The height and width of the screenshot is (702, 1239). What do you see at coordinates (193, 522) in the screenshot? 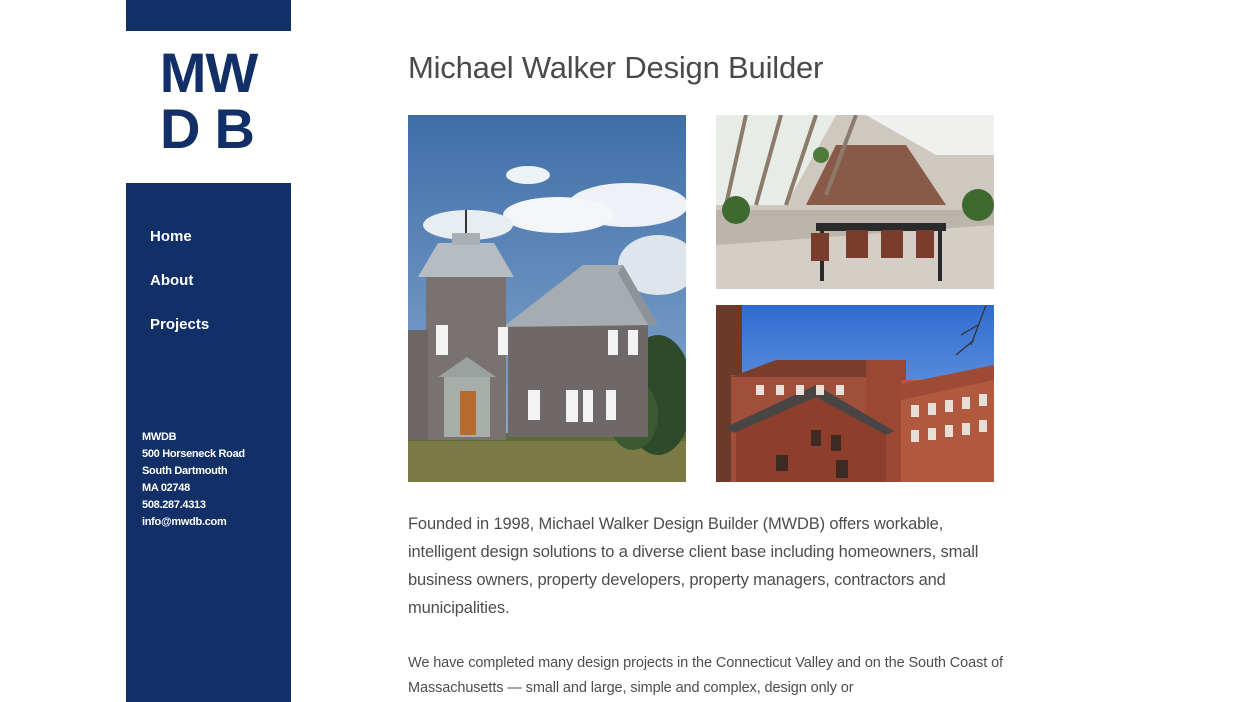
I see `contact-email: info@mwdb.com` at bounding box center [193, 522].